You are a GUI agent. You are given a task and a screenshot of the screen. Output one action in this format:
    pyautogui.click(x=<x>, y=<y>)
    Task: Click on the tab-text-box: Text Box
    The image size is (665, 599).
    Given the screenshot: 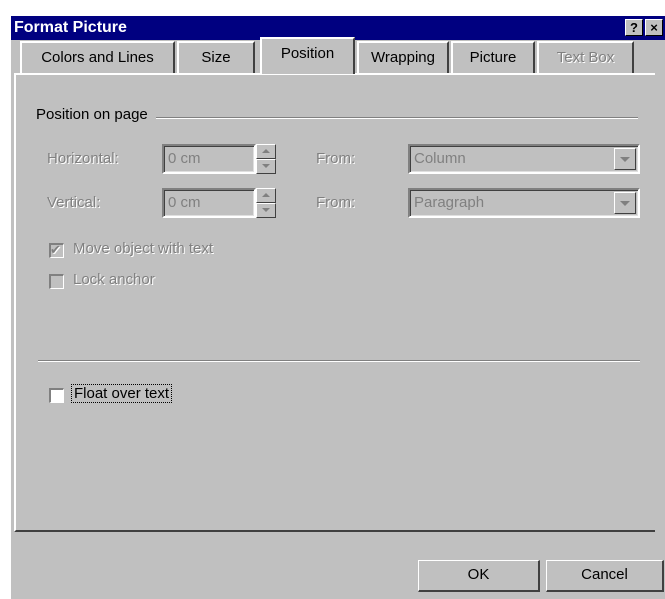 What is the action you would take?
    pyautogui.click(x=585, y=57)
    